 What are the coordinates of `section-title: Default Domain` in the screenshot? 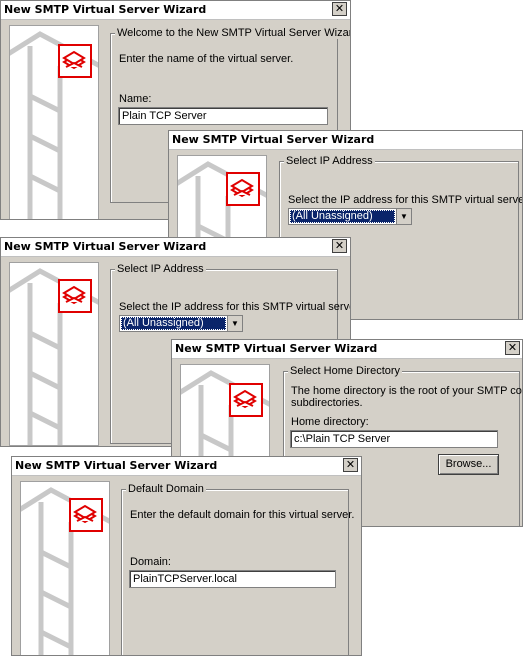 It's located at (166, 489).